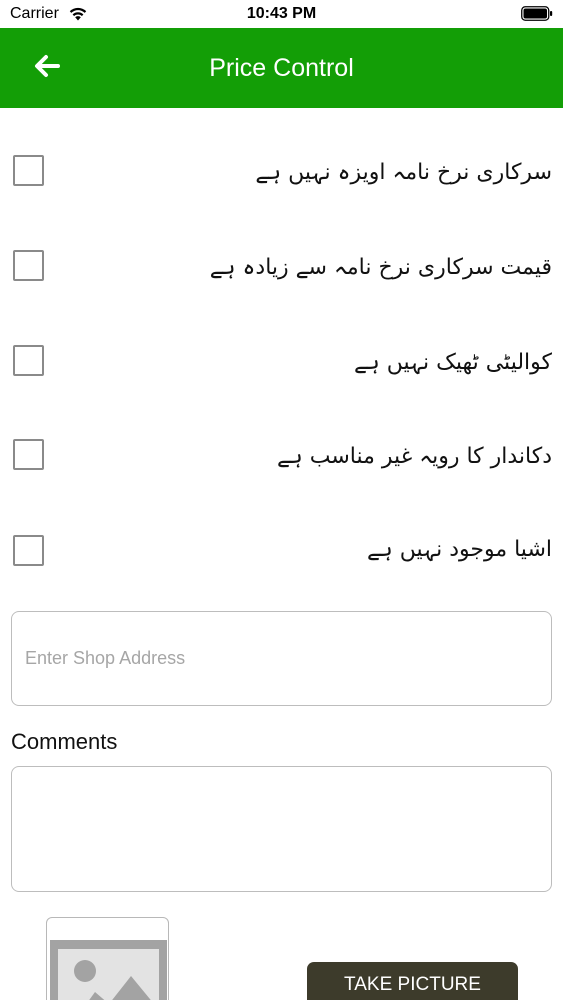 This screenshot has width=563, height=1000. I want to click on option-label: دکاندار کا رویہ غیر مناسب ہے, so click(414, 456).